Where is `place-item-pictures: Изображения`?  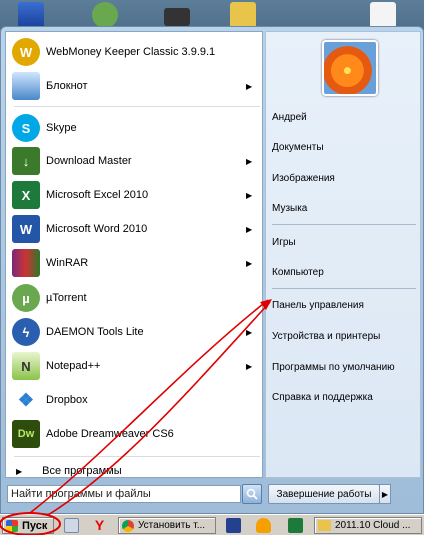
place-item-pictures: Изображения is located at coordinates (342, 179).